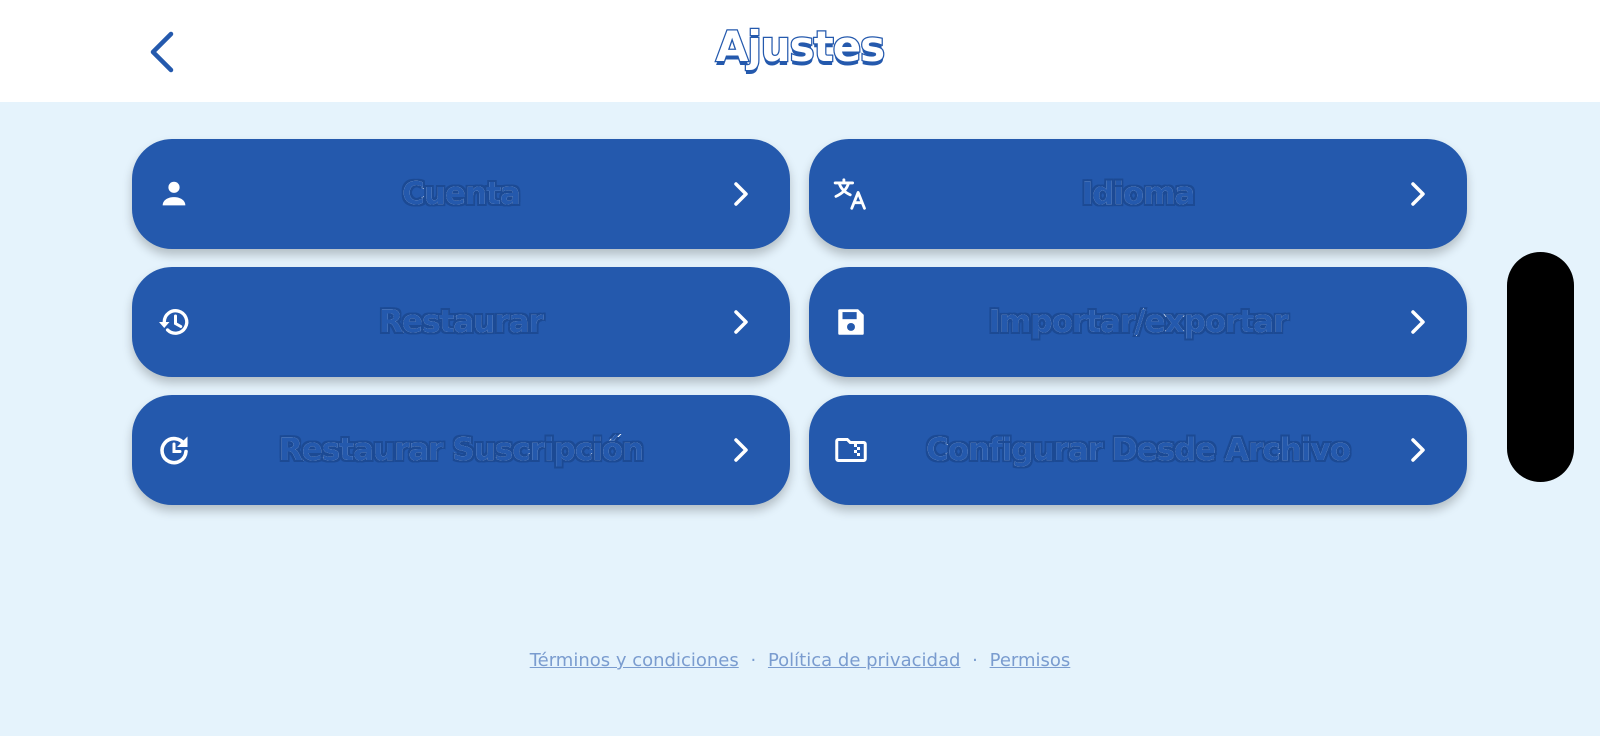 The height and width of the screenshot is (736, 1600). I want to click on settings-item-label: Restaurar, so click(461, 322).